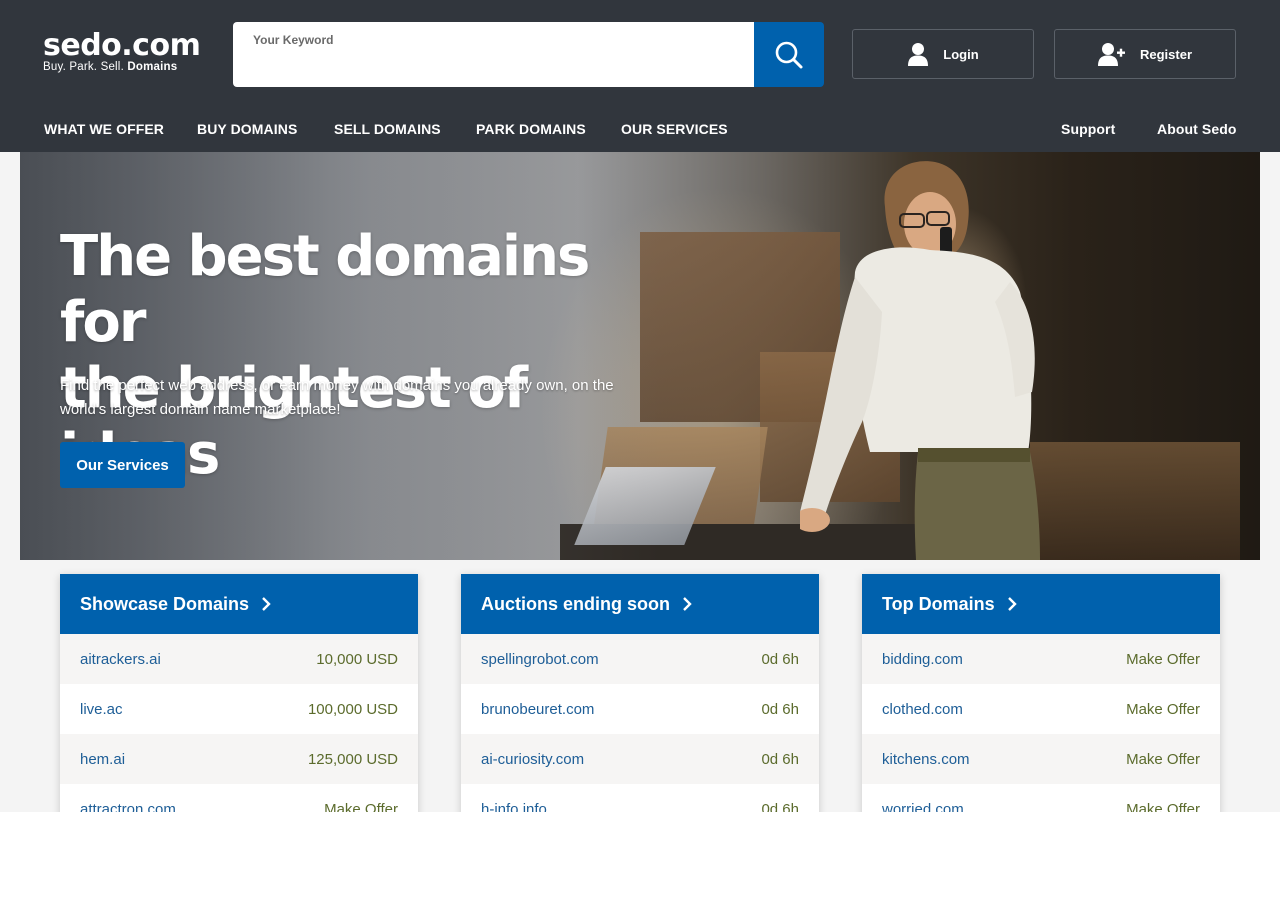 This screenshot has width=1280, height=900. What do you see at coordinates (293, 40) in the screenshot?
I see `search-label: Your Keyword` at bounding box center [293, 40].